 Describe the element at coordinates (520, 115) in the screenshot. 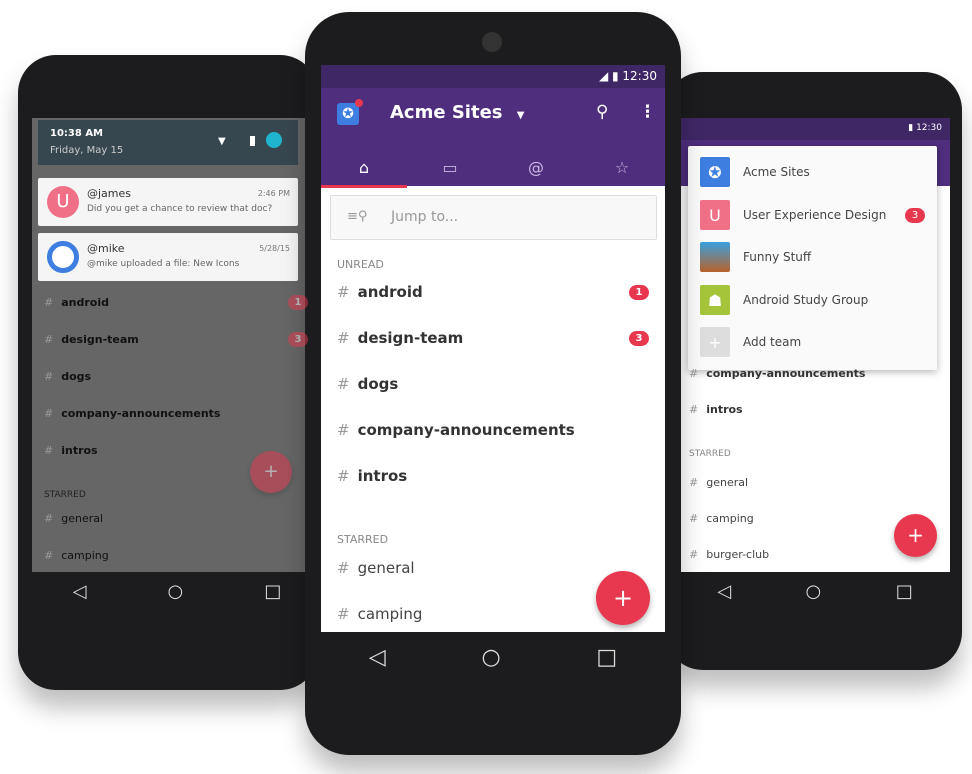

I see `dropdown-icon: ▼` at that location.